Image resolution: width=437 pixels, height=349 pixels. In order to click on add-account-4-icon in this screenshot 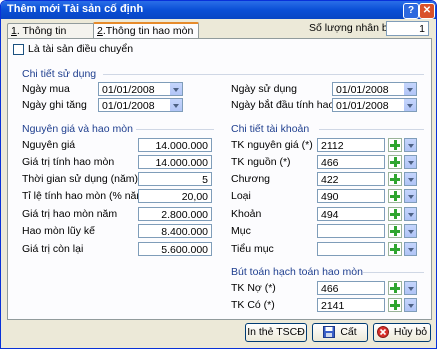, I will do `click(395, 214)`.